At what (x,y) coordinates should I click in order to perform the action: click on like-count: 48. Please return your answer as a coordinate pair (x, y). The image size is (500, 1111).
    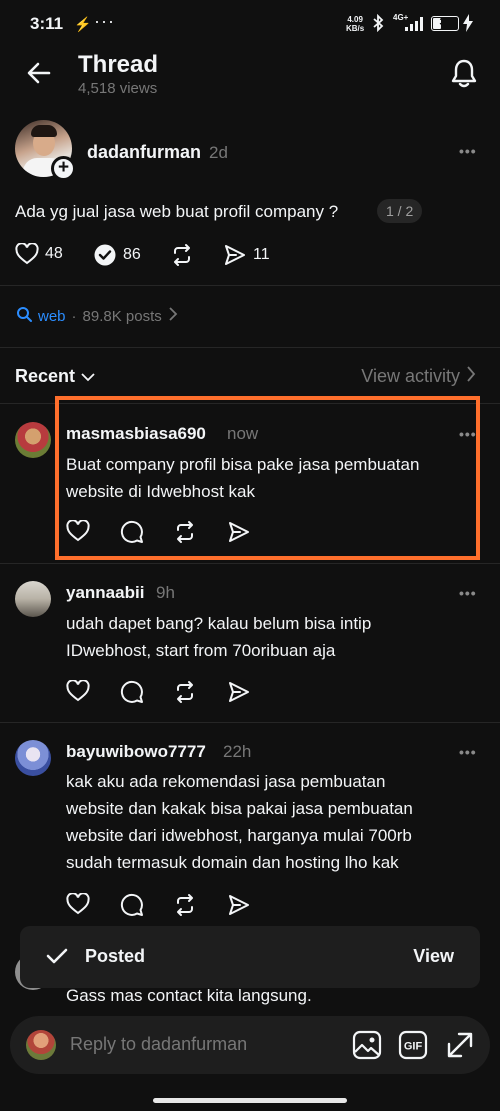
    Looking at the image, I should click on (54, 253).